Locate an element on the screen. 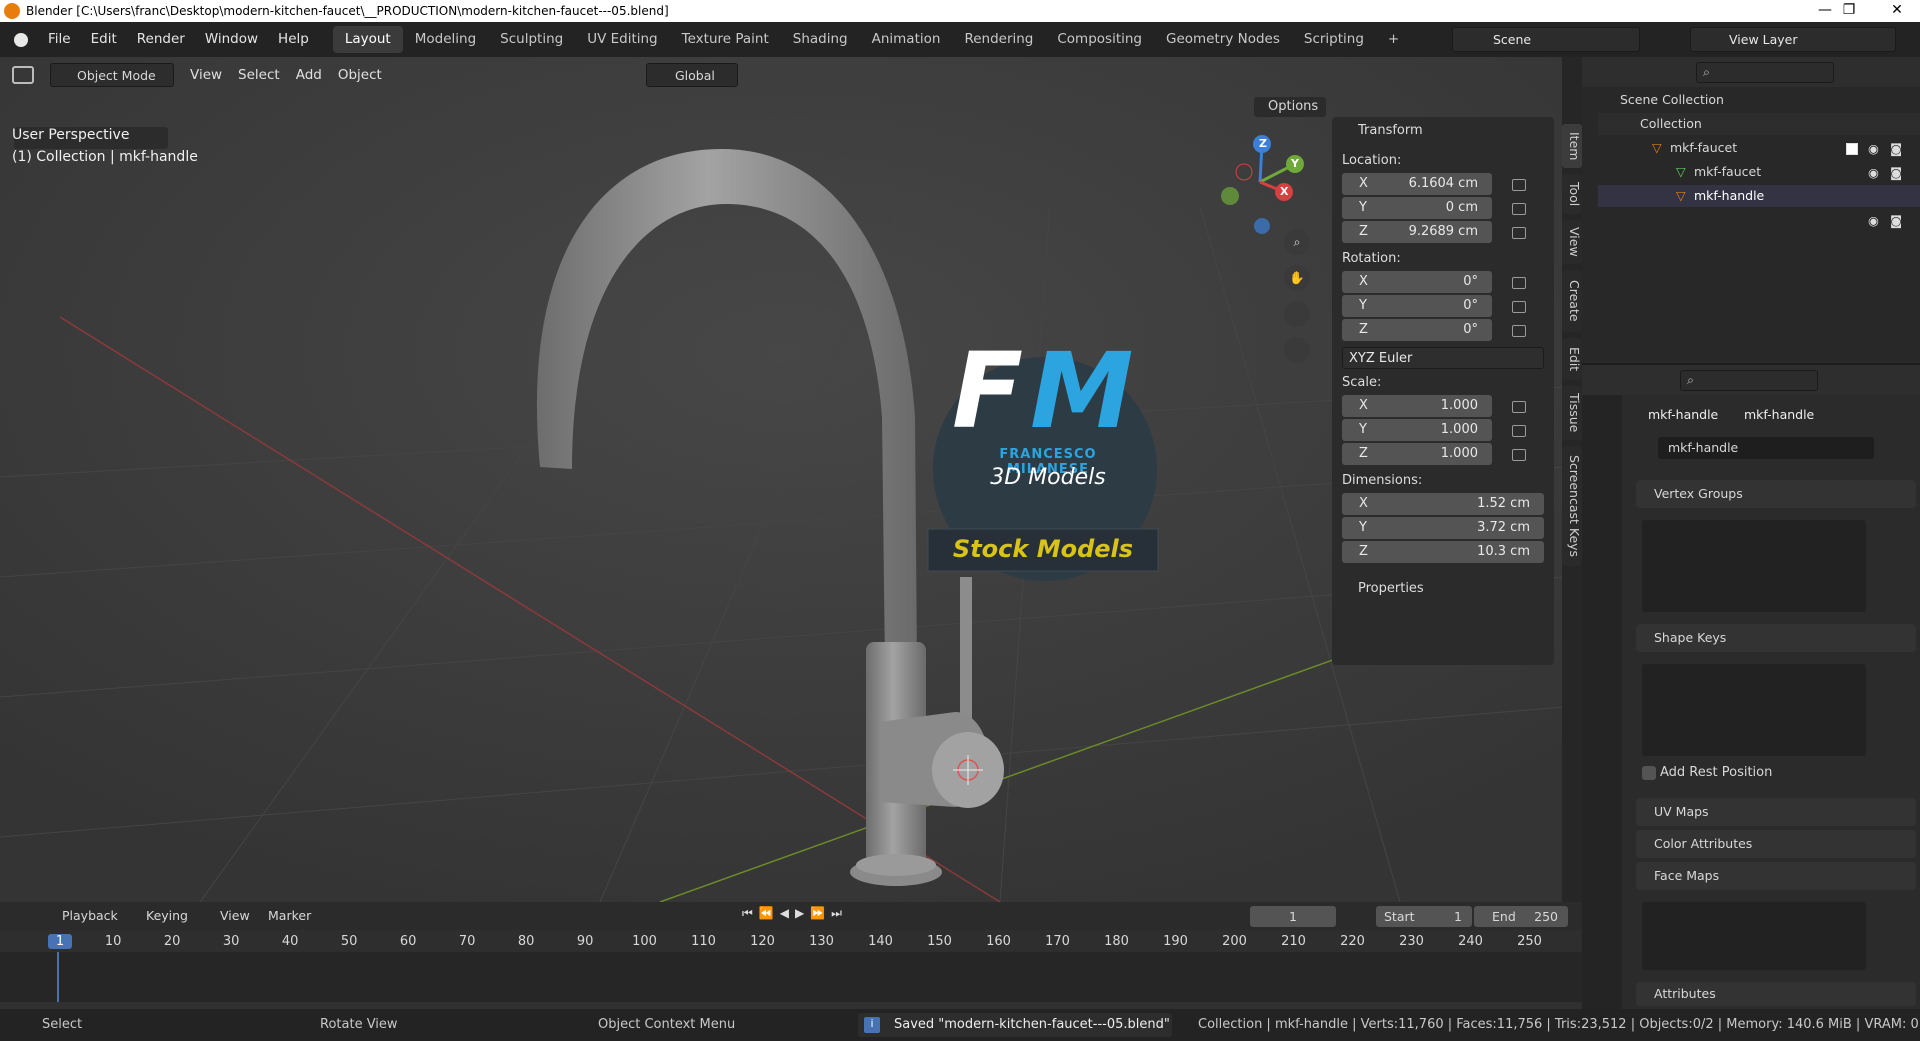 This screenshot has width=1920, height=1041. add-rest-position-checkbox is located at coordinates (1649, 773).